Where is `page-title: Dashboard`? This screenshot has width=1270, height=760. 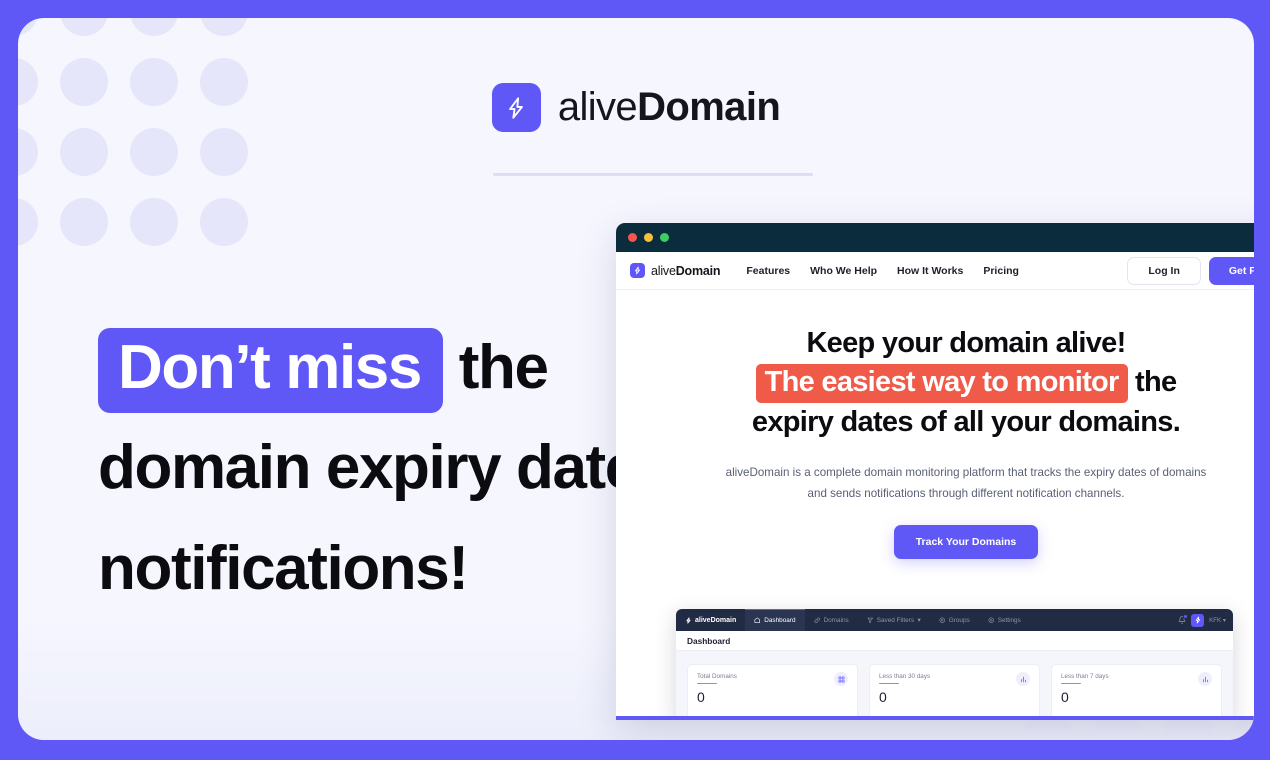
page-title: Dashboard is located at coordinates (709, 640).